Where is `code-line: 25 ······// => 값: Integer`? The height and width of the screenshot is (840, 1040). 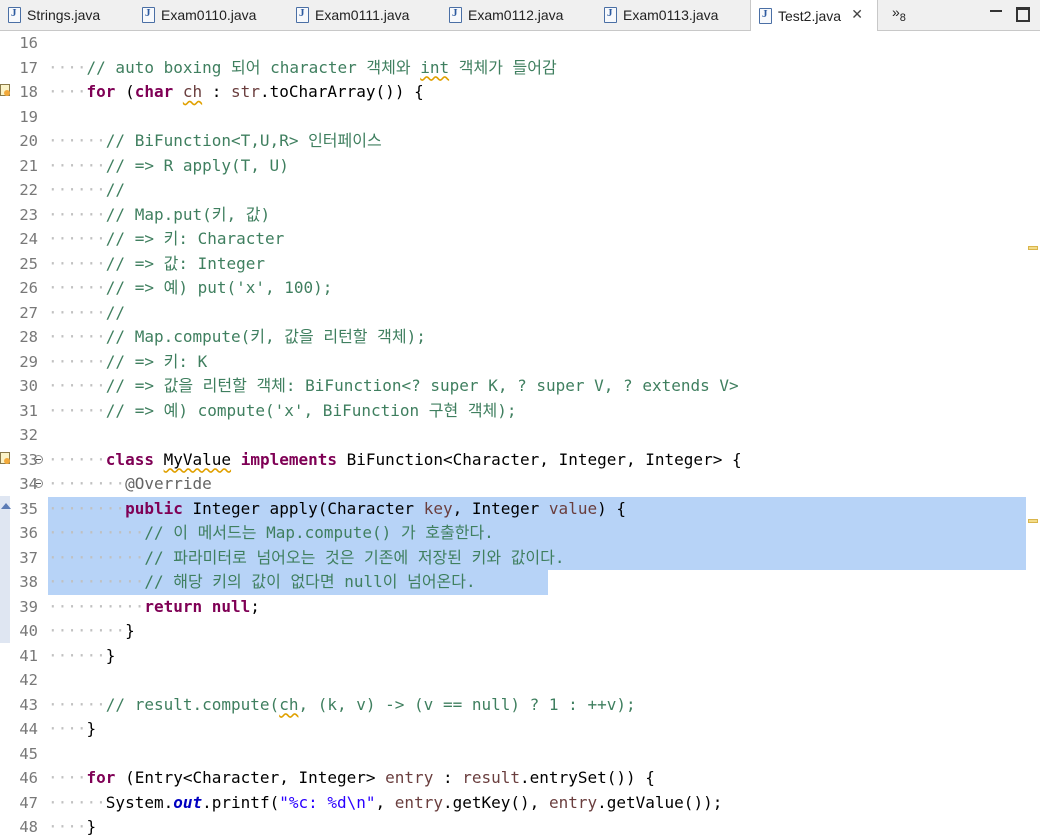 code-line: 25 ······// => 값: Integer is located at coordinates (520, 264).